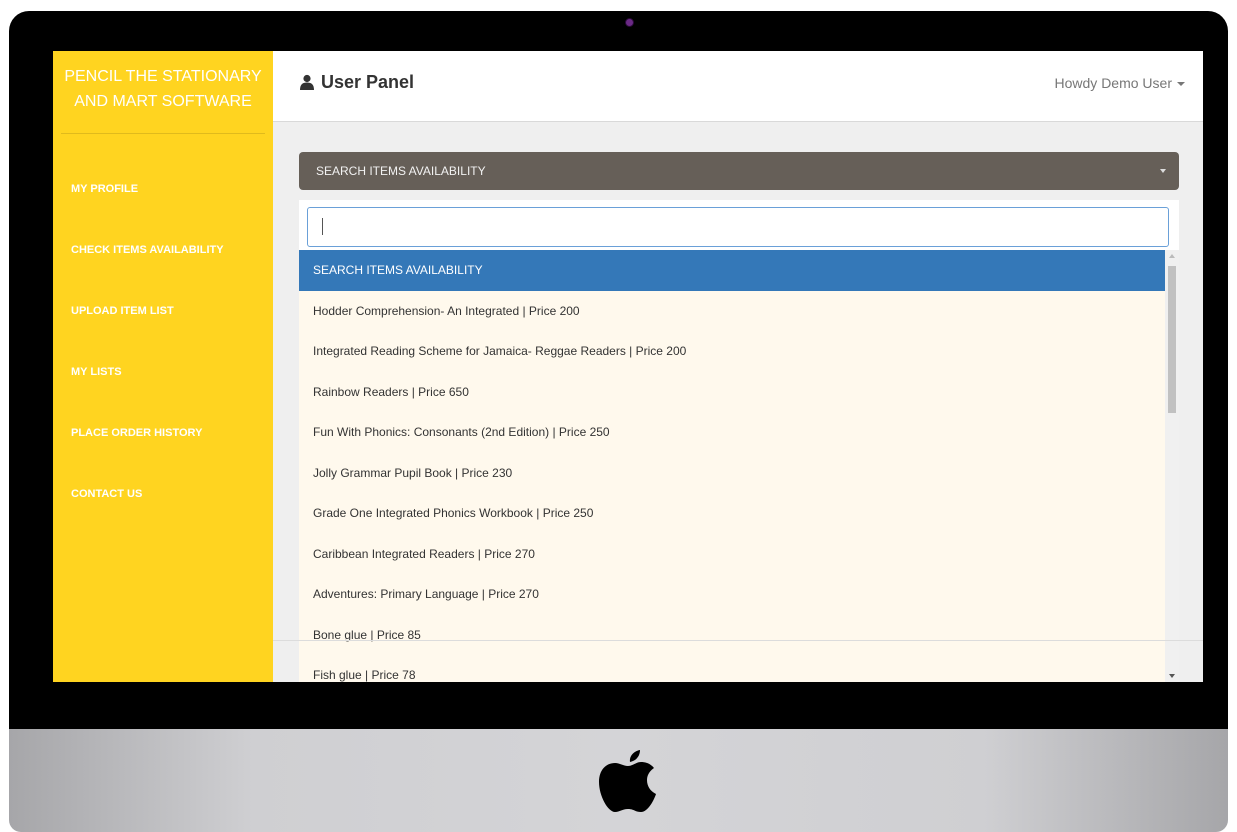  Describe the element at coordinates (629, 22) in the screenshot. I see `camera-icon` at that location.